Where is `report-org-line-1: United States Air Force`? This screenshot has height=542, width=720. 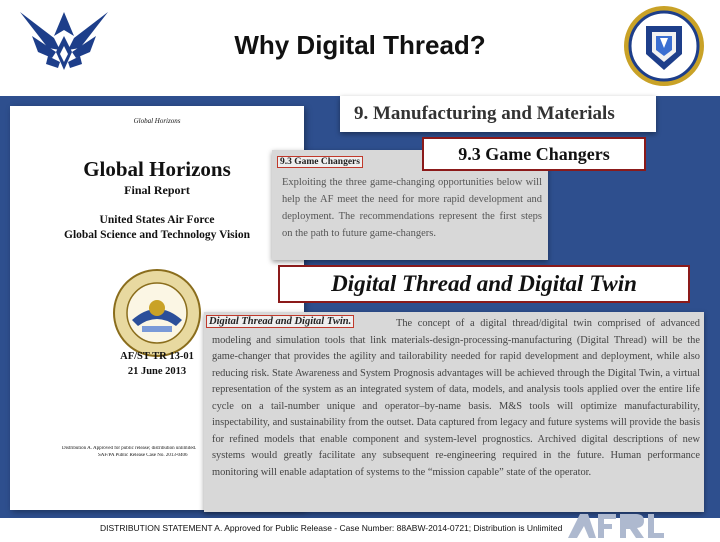
report-org-line-1: United States Air Force is located at coordinates (157, 220).